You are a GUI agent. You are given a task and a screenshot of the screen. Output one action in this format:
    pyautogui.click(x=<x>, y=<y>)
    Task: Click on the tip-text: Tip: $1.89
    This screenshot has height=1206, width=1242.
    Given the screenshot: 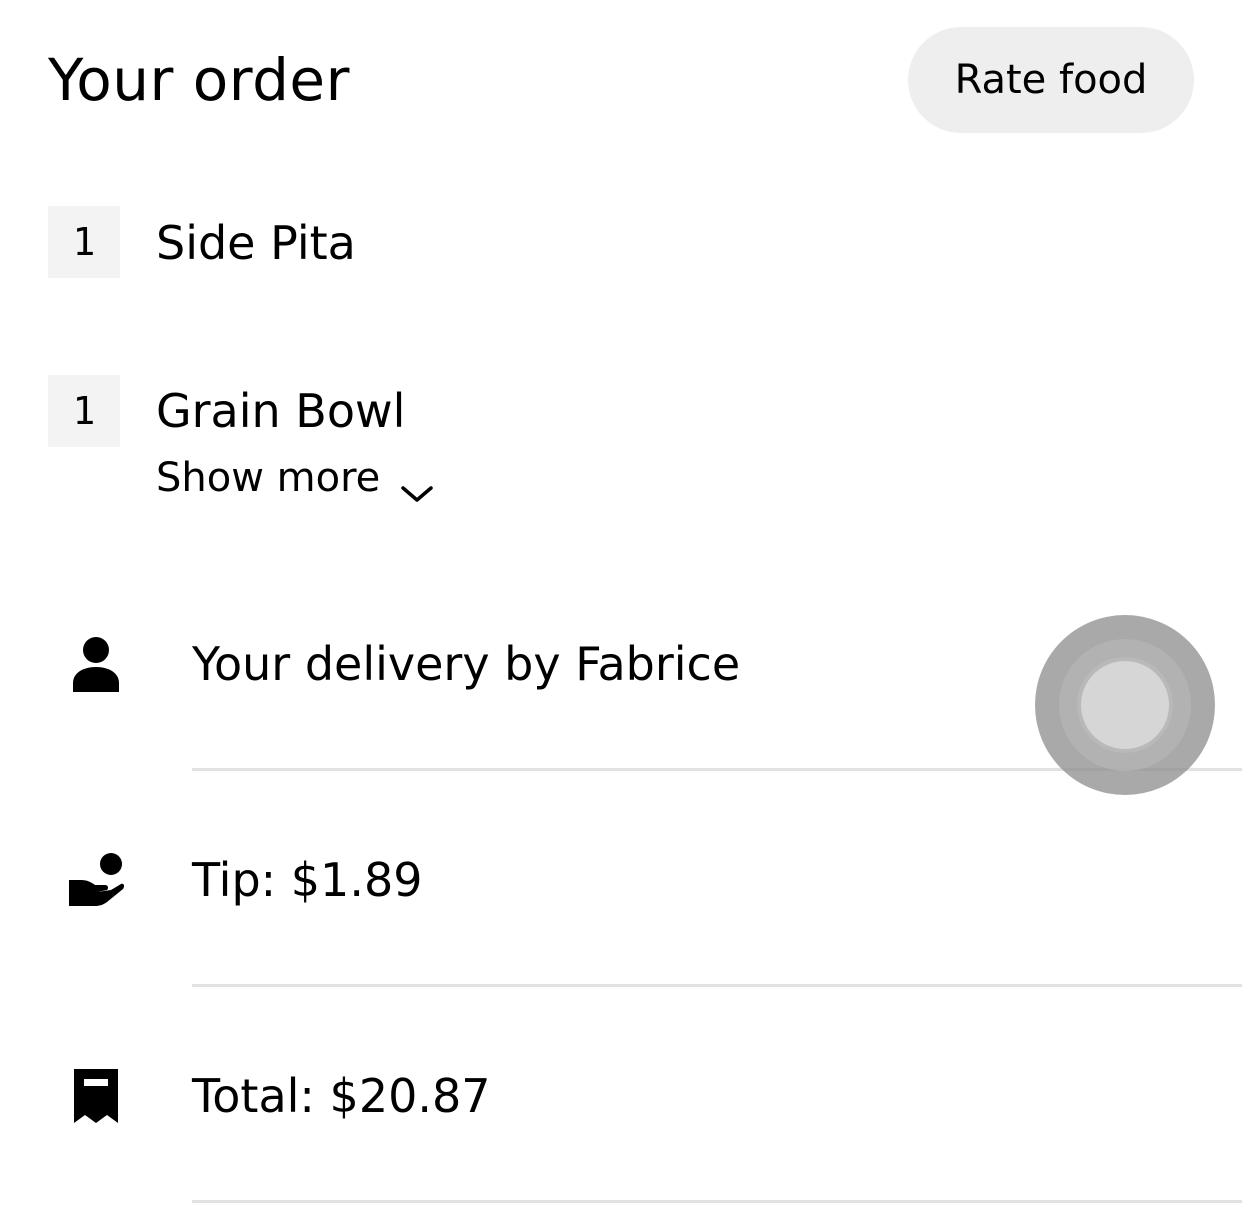 What is the action you would take?
    pyautogui.click(x=307, y=880)
    